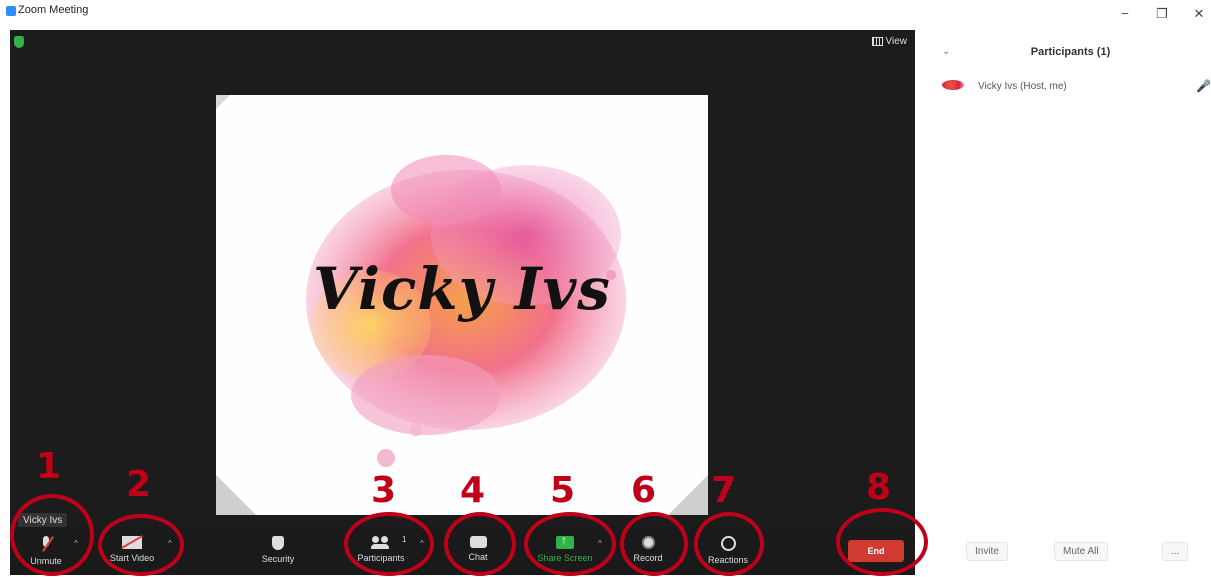 Image resolution: width=1211 pixels, height=577 pixels. Describe the element at coordinates (724, 490) in the screenshot. I see `annotation-number-7: 7` at that location.